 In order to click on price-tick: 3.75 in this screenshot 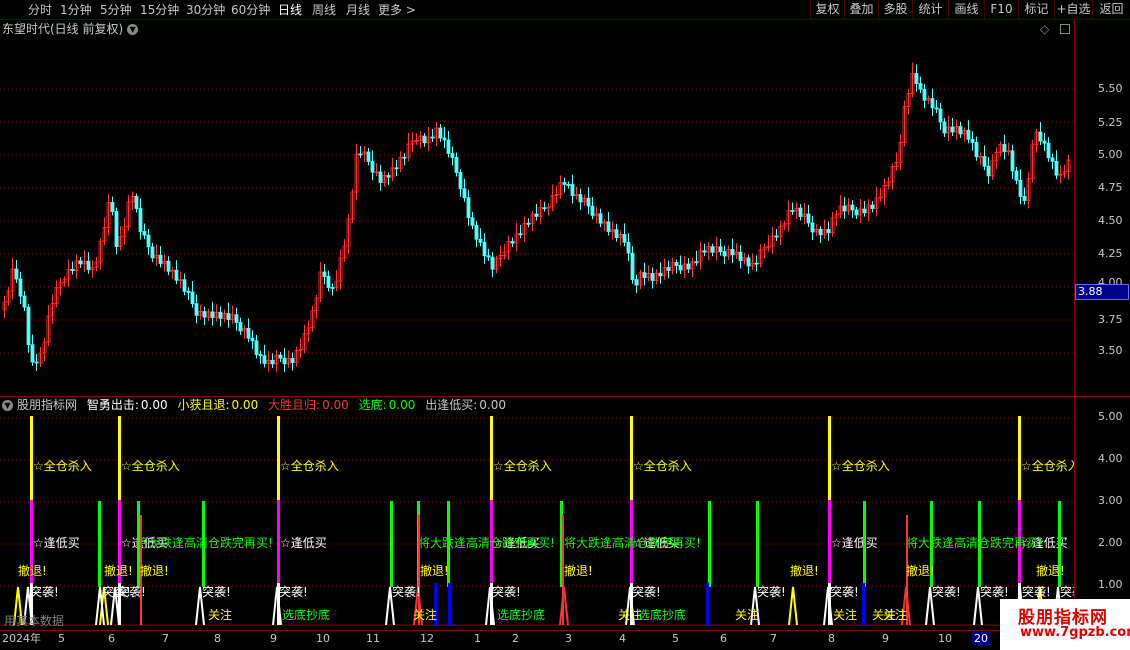, I will do `click(1110, 319)`.